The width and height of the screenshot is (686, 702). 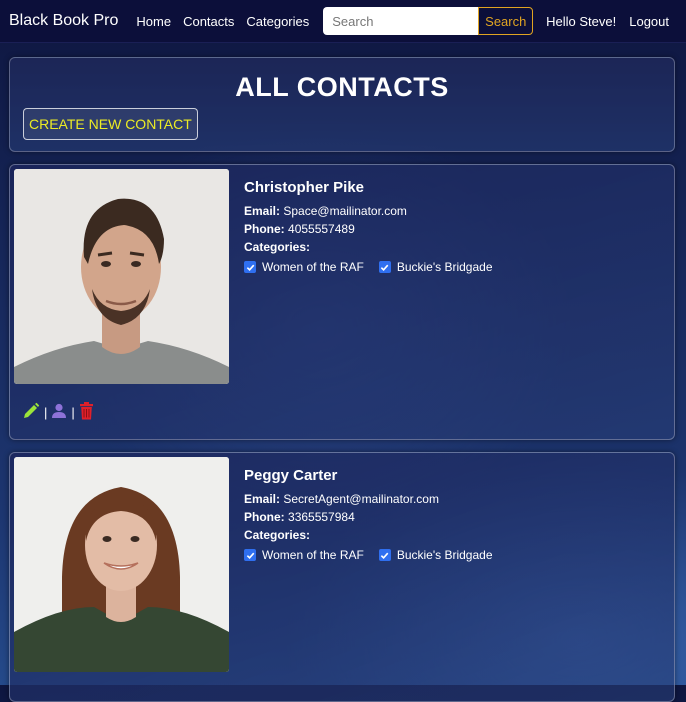 What do you see at coordinates (361, 499) in the screenshot?
I see `contact-email: SecretAgent@mailinator.com` at bounding box center [361, 499].